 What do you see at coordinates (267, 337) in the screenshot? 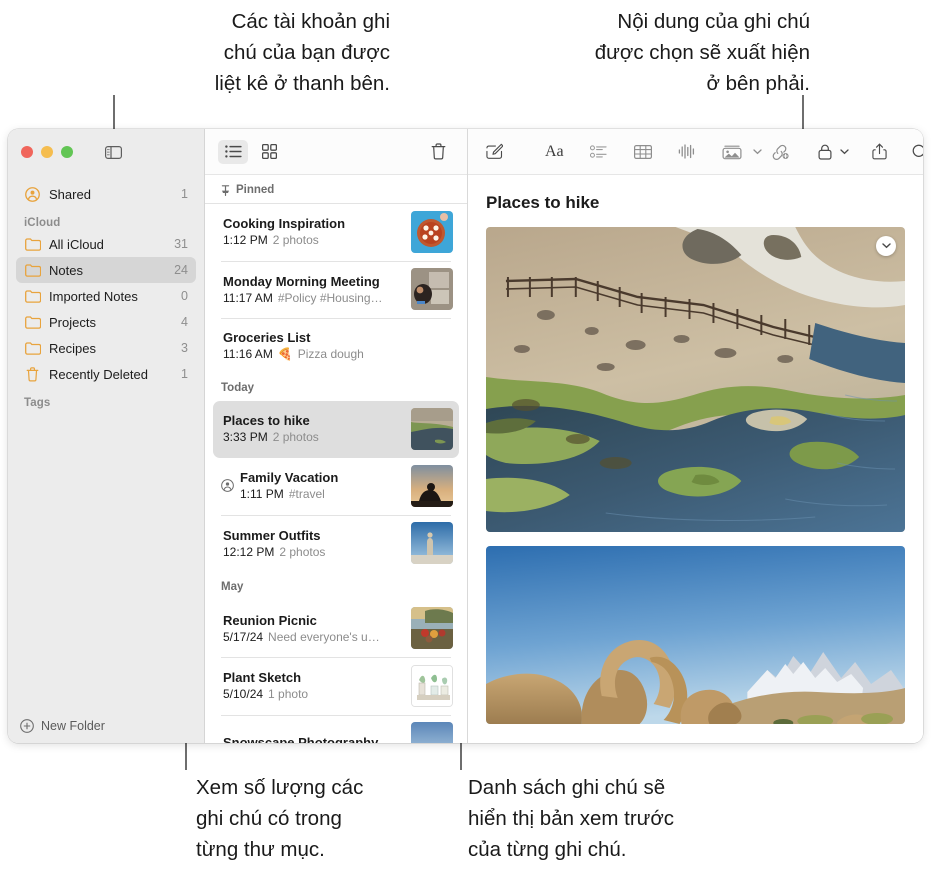
I see `note-item-title: Groceries List` at bounding box center [267, 337].